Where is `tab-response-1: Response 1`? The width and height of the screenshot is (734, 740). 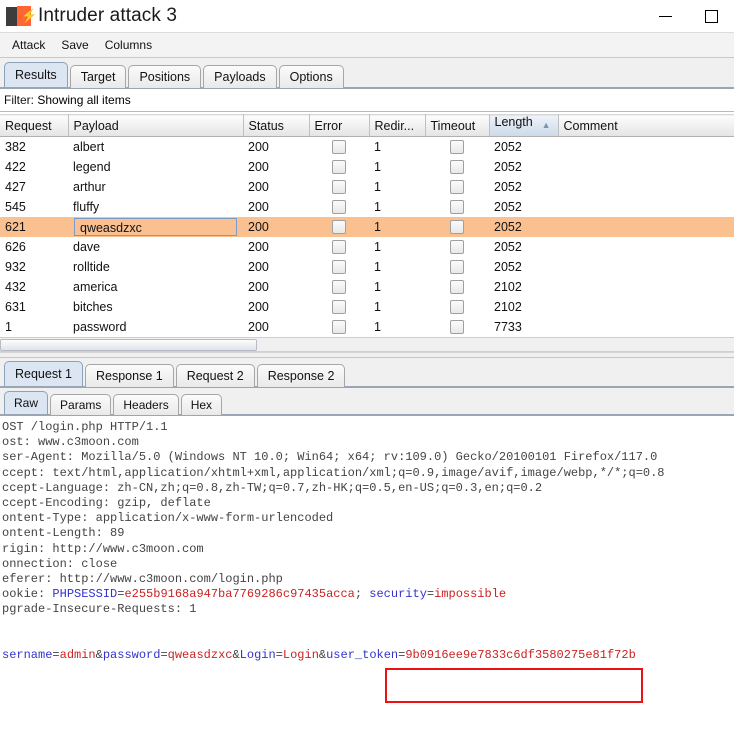
tab-response-1: Response 1 is located at coordinates (129, 375).